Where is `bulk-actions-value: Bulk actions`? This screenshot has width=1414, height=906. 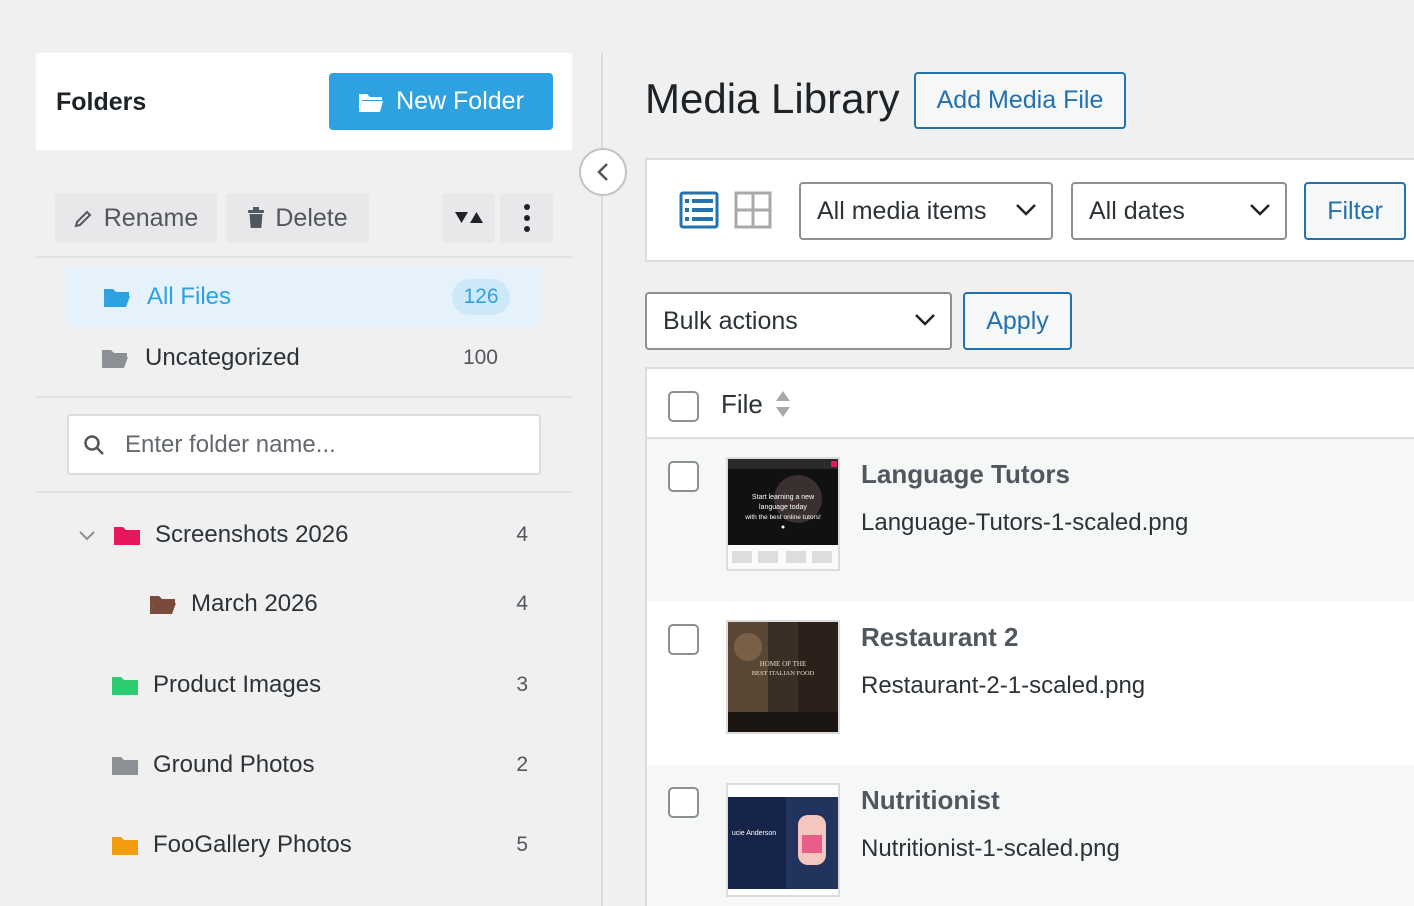 bulk-actions-value: Bulk actions is located at coordinates (730, 320).